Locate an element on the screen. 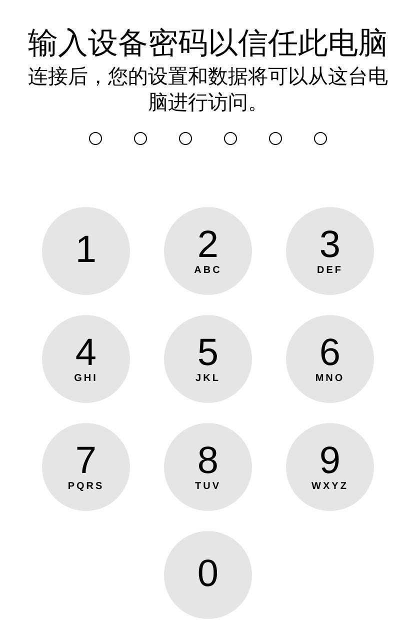 This screenshot has width=416, height=632. keypad-key: 8 TUV is located at coordinates (208, 467).